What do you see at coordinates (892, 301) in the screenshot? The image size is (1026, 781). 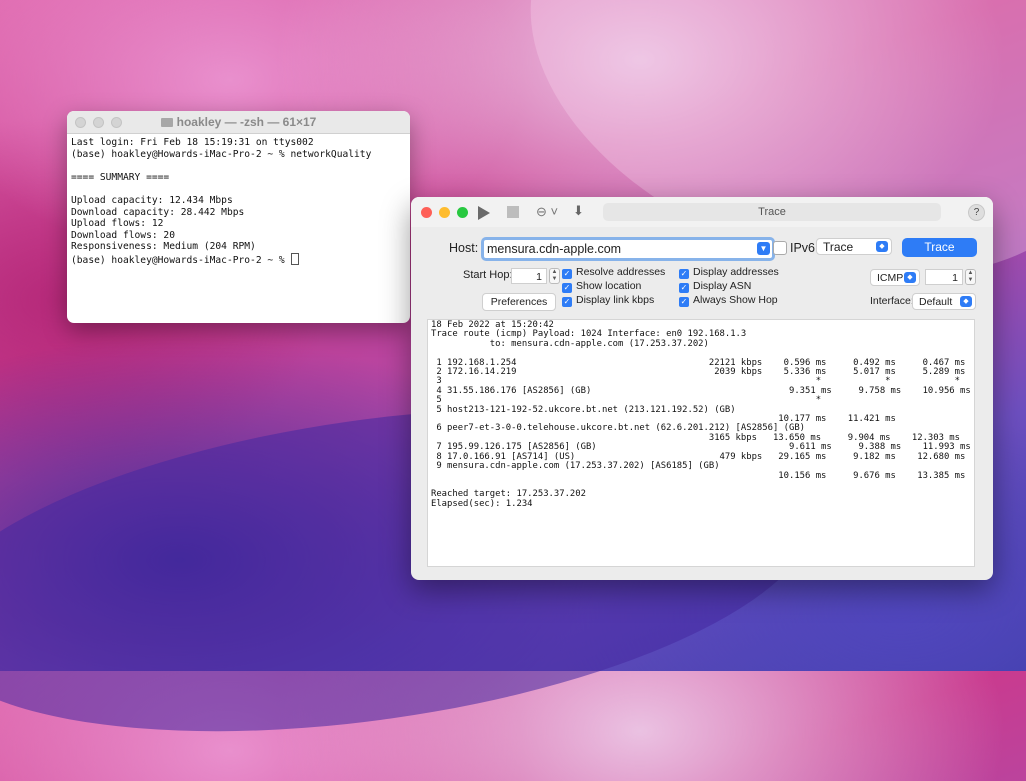 I see `interface-label: Interface:` at bounding box center [892, 301].